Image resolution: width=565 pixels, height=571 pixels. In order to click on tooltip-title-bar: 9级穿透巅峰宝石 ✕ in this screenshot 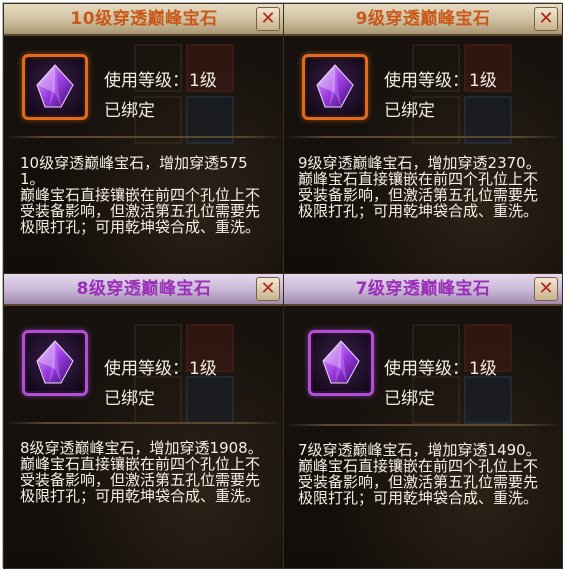, I will do `click(423, 20)`.